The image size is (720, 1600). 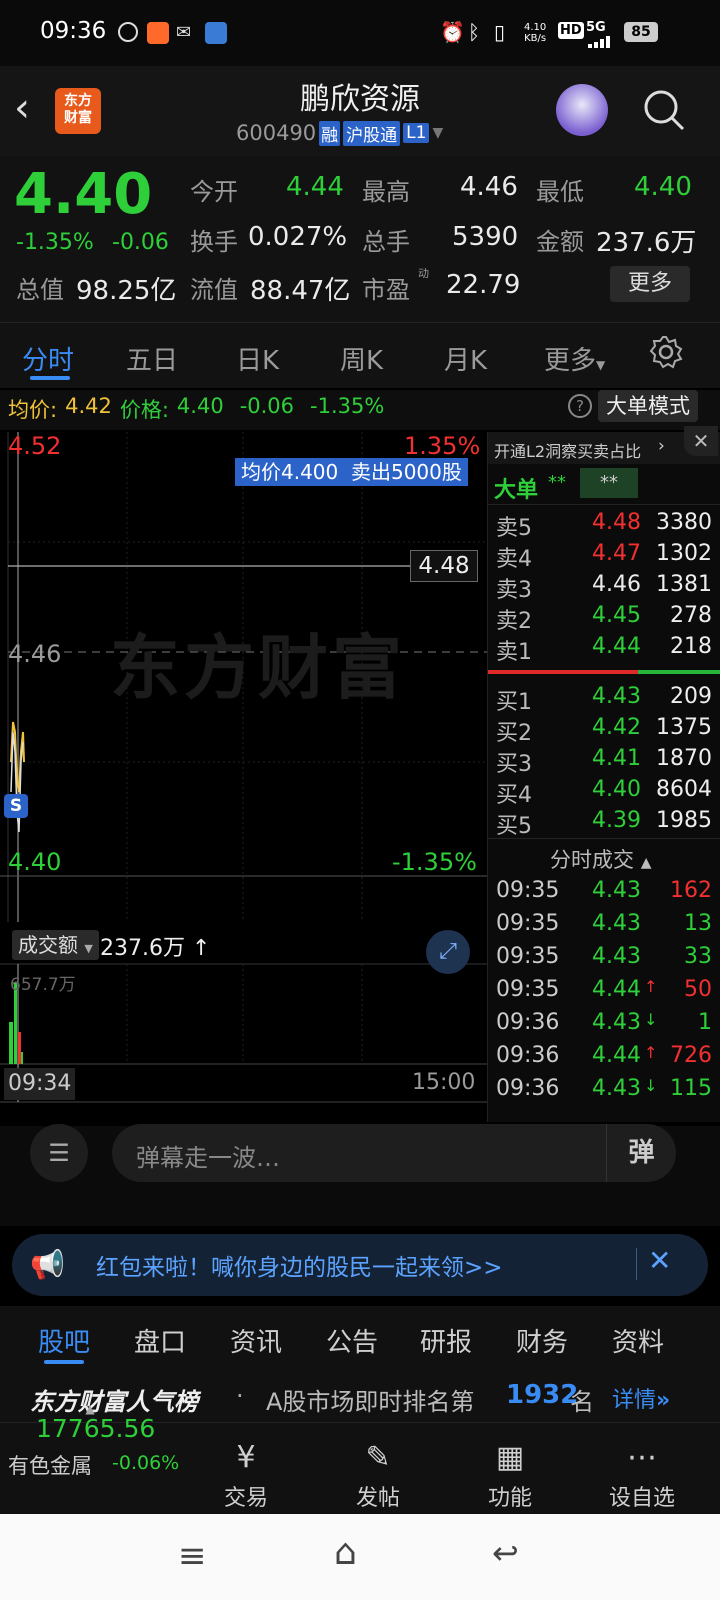 I want to click on volume-value: 5390, so click(x=485, y=237).